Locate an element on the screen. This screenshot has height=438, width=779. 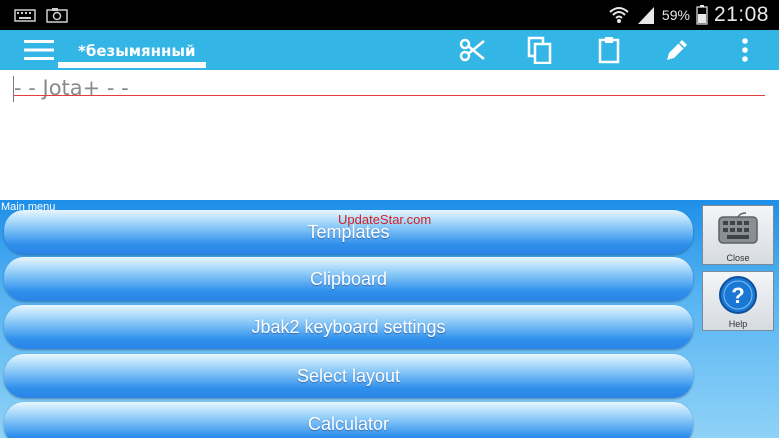
tab-indicator is located at coordinates (132, 65).